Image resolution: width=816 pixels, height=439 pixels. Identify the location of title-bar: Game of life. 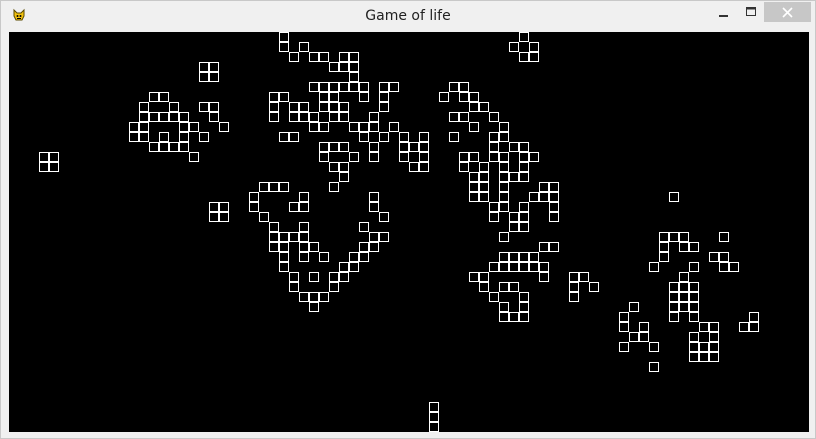
(408, 16).